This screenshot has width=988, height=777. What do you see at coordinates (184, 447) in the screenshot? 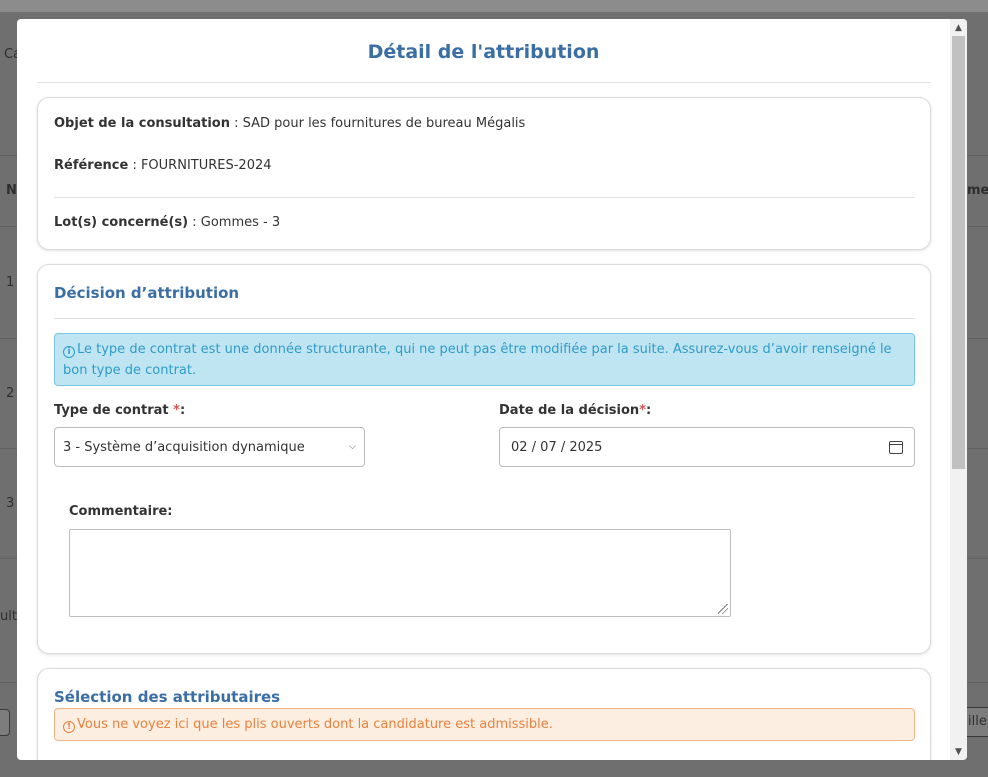
I see `contract-type-selected-value: 3 - Système d’acquisition dynamique` at bounding box center [184, 447].